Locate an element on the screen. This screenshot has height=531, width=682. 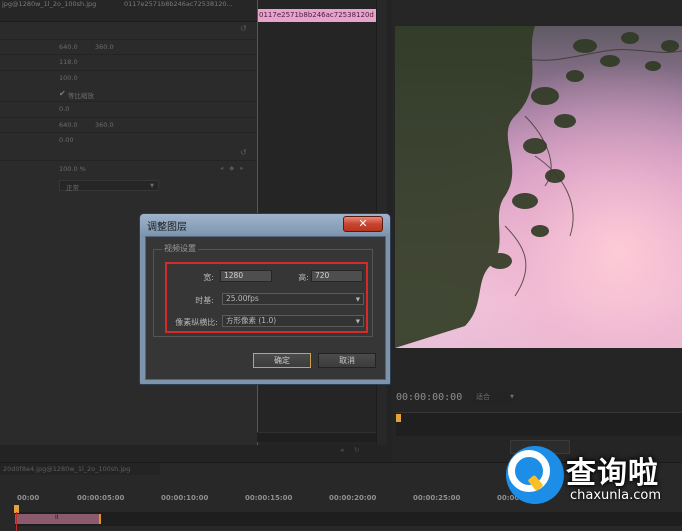
monitor-time-ruler is located at coordinates (539, 424).